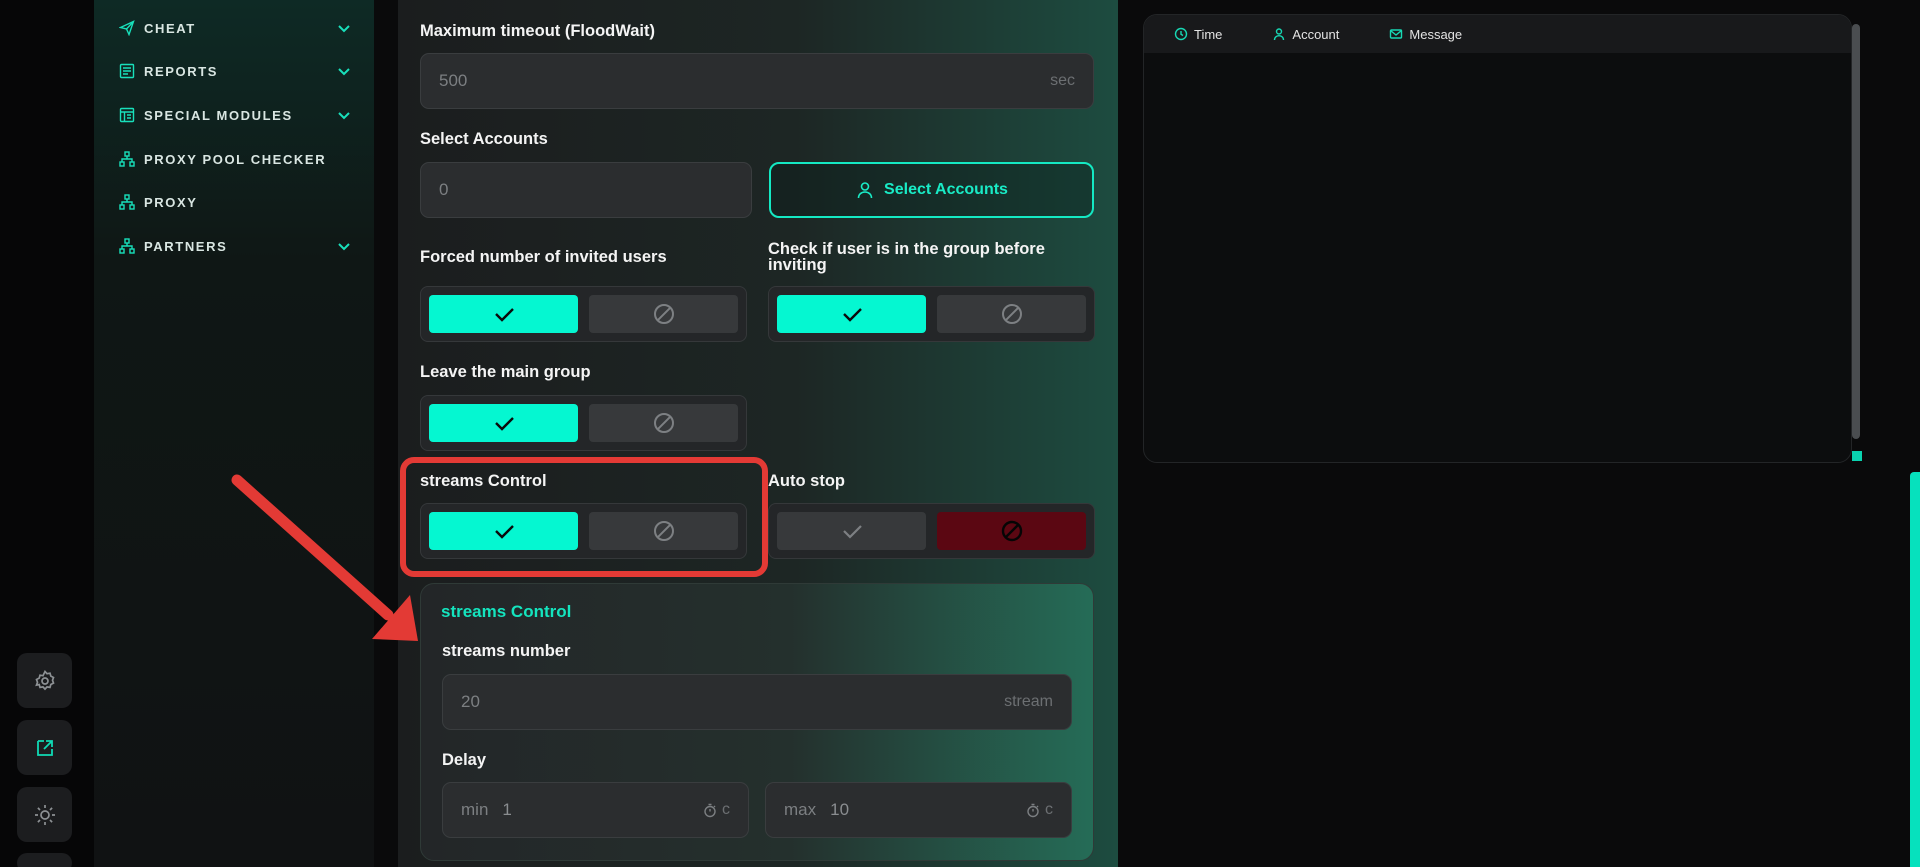  What do you see at coordinates (586, 190) in the screenshot?
I see `accounts-count-input: 0` at bounding box center [586, 190].